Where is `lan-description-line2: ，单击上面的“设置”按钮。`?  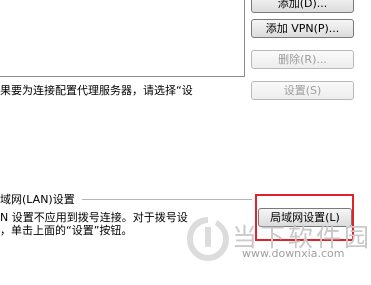 lan-description-line2: ，单击上面的“设置”按钮。 is located at coordinates (66, 230).